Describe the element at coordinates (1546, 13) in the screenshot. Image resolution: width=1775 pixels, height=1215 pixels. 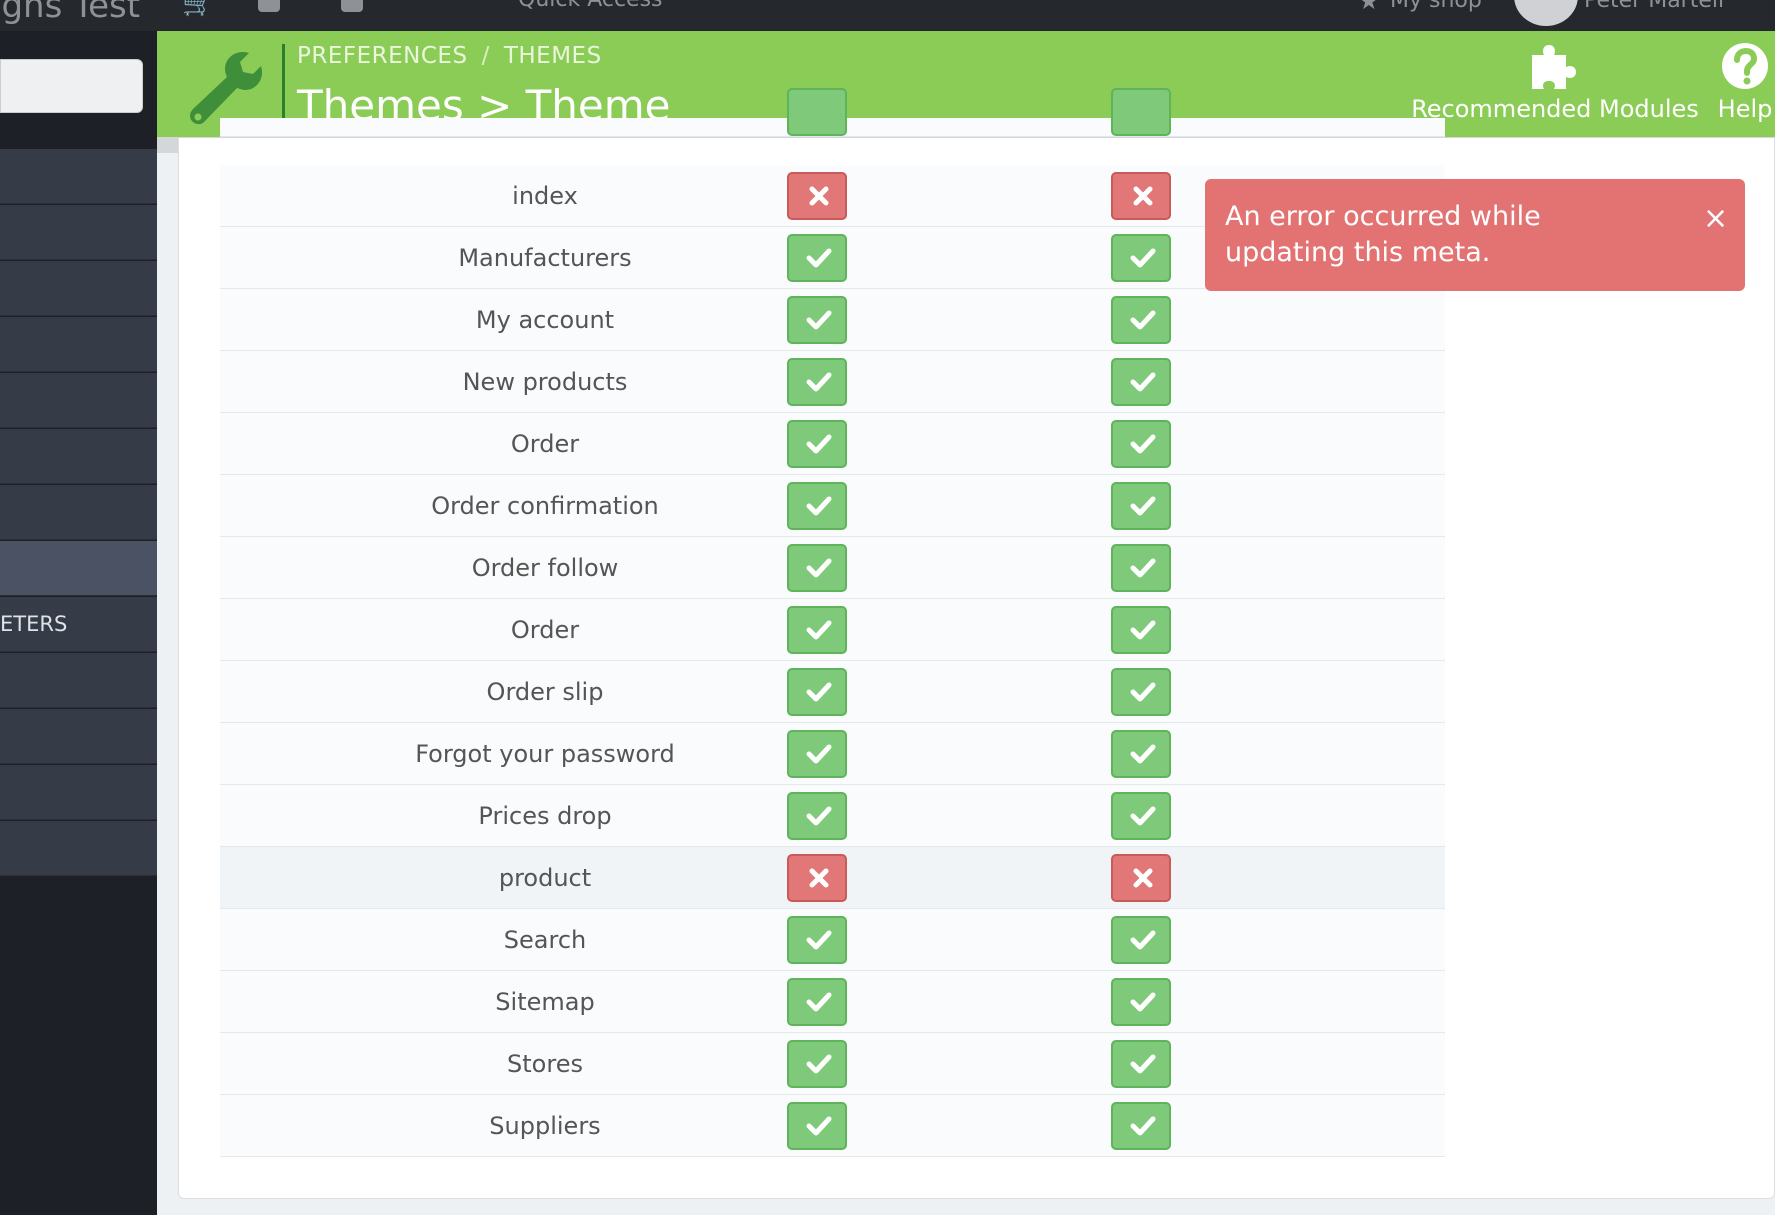
I see `avatar` at that location.